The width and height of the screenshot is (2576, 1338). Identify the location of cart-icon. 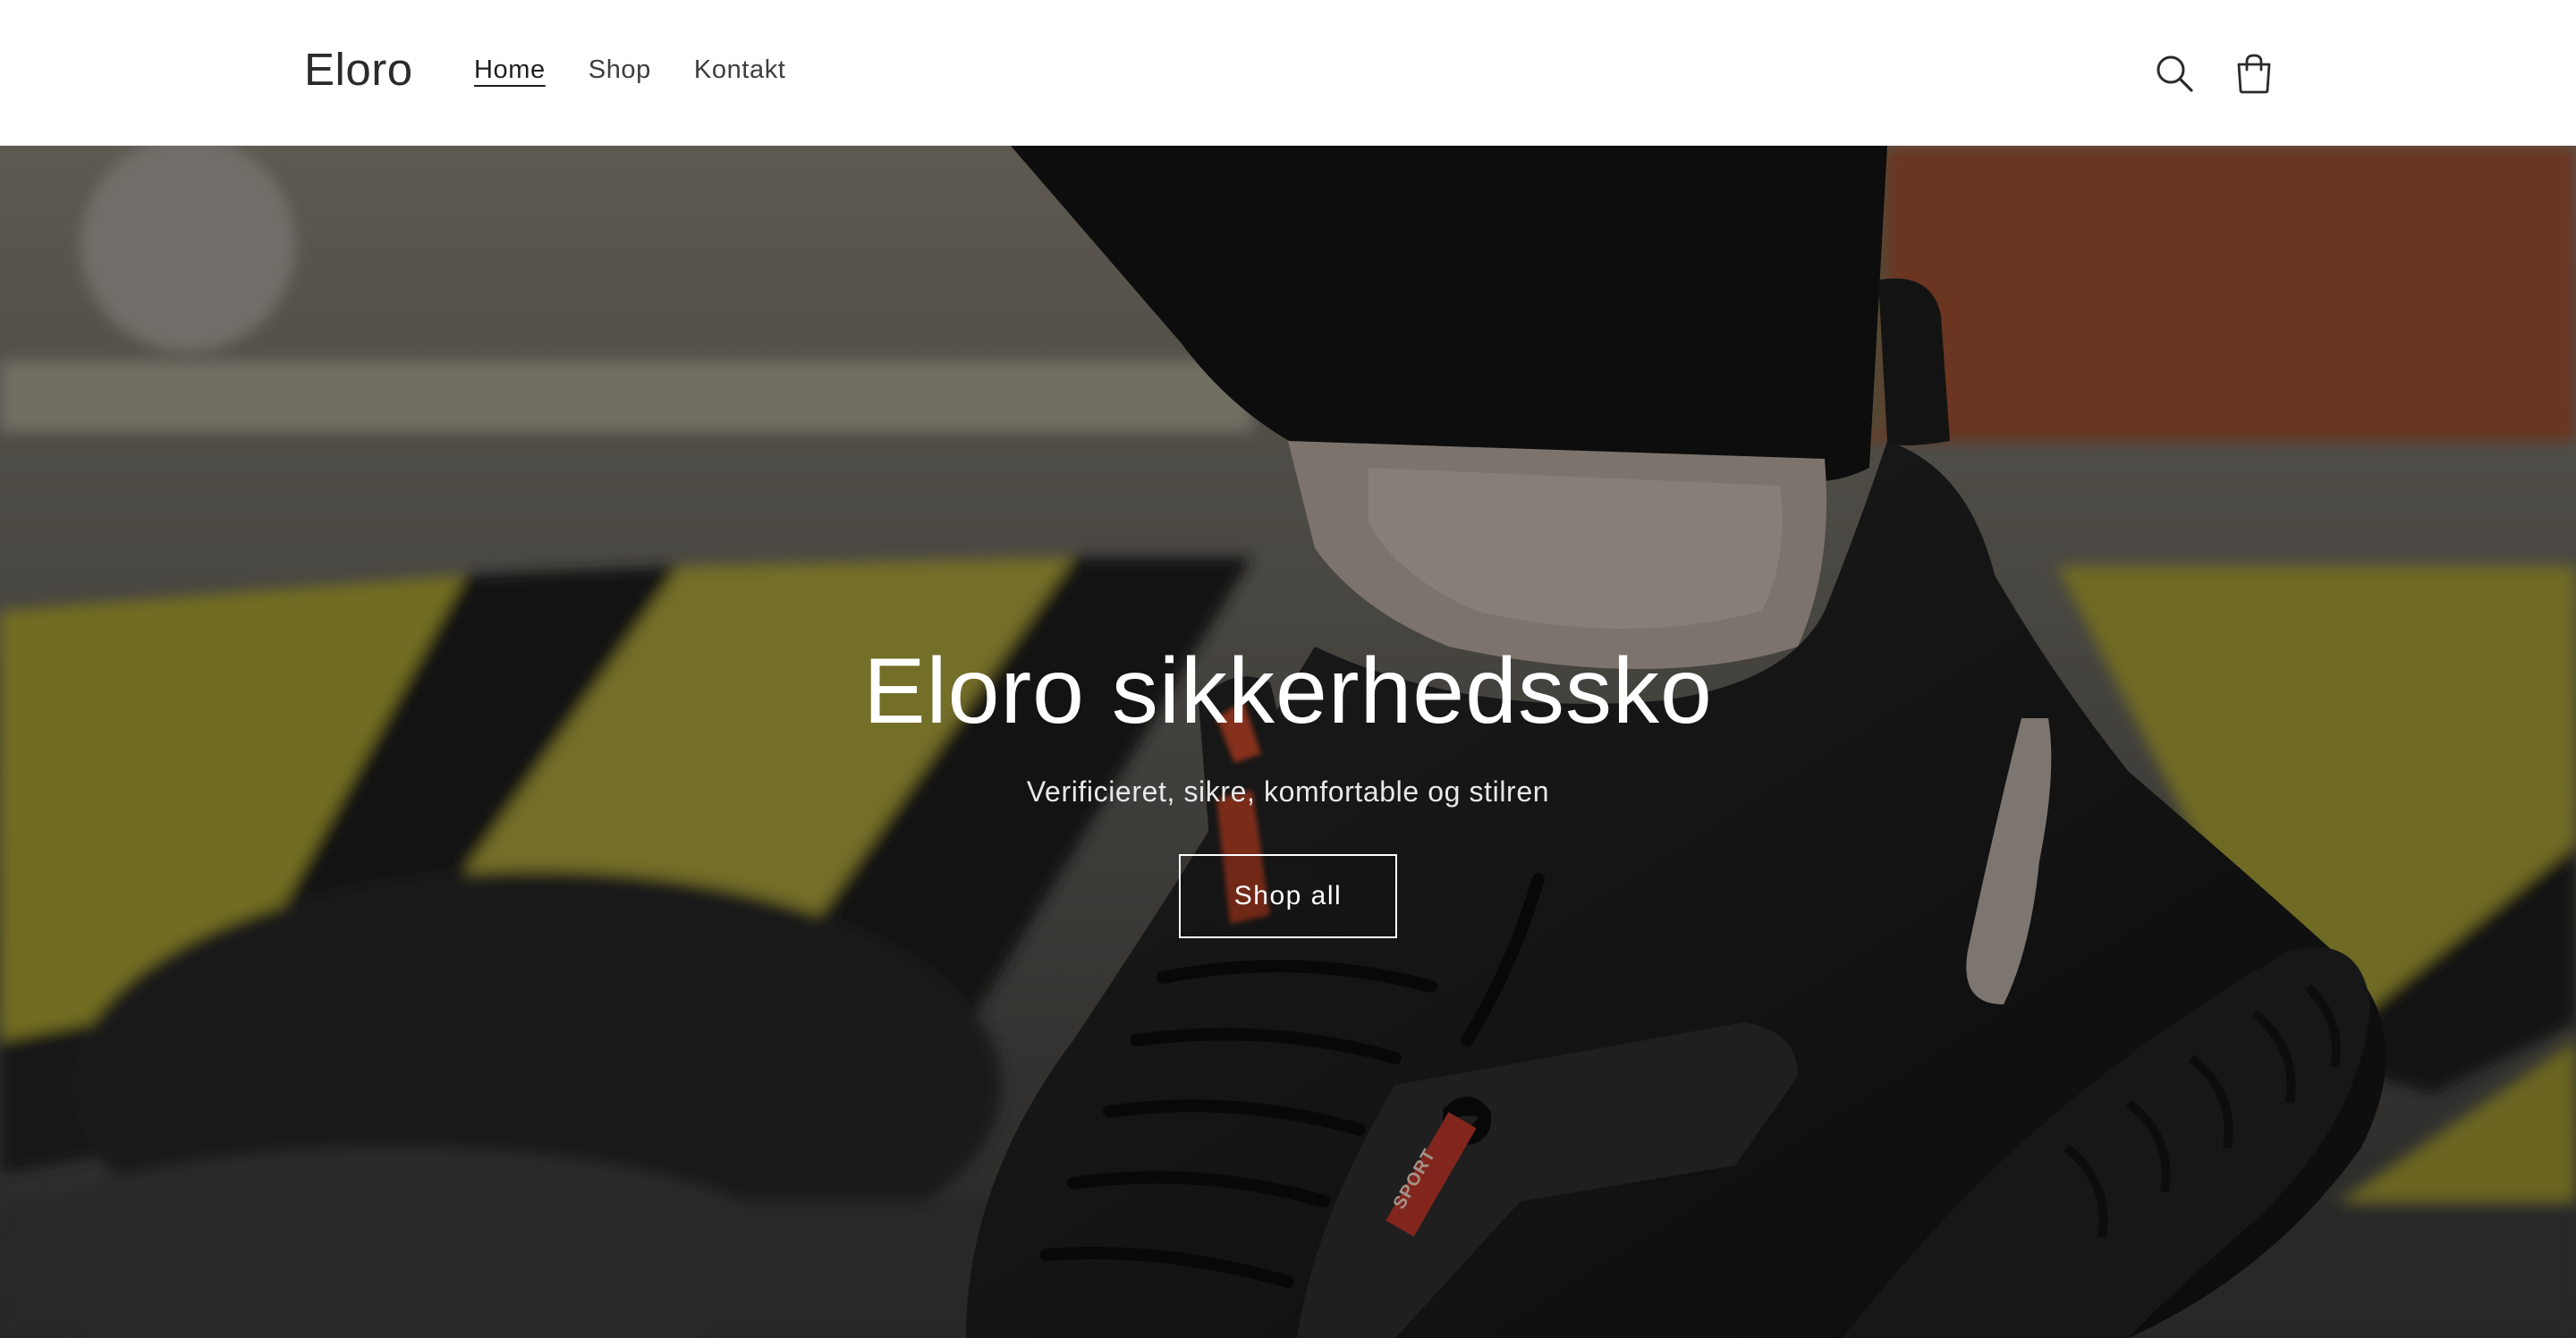
(2254, 74).